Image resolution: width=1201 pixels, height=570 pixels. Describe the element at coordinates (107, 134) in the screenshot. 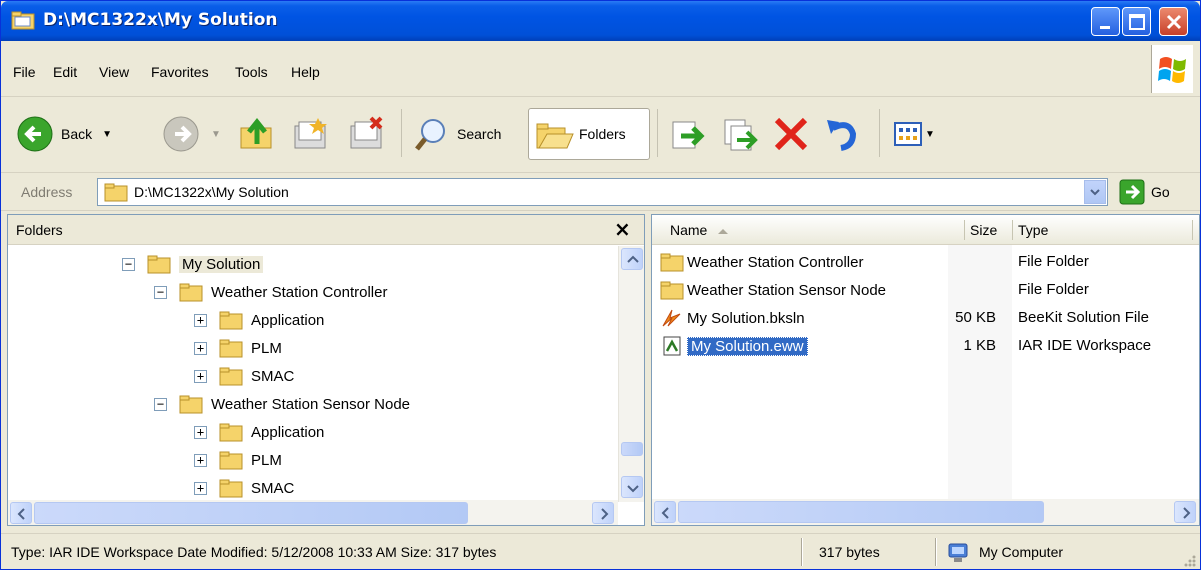

I see `back-dropdown-icon: ▼` at that location.